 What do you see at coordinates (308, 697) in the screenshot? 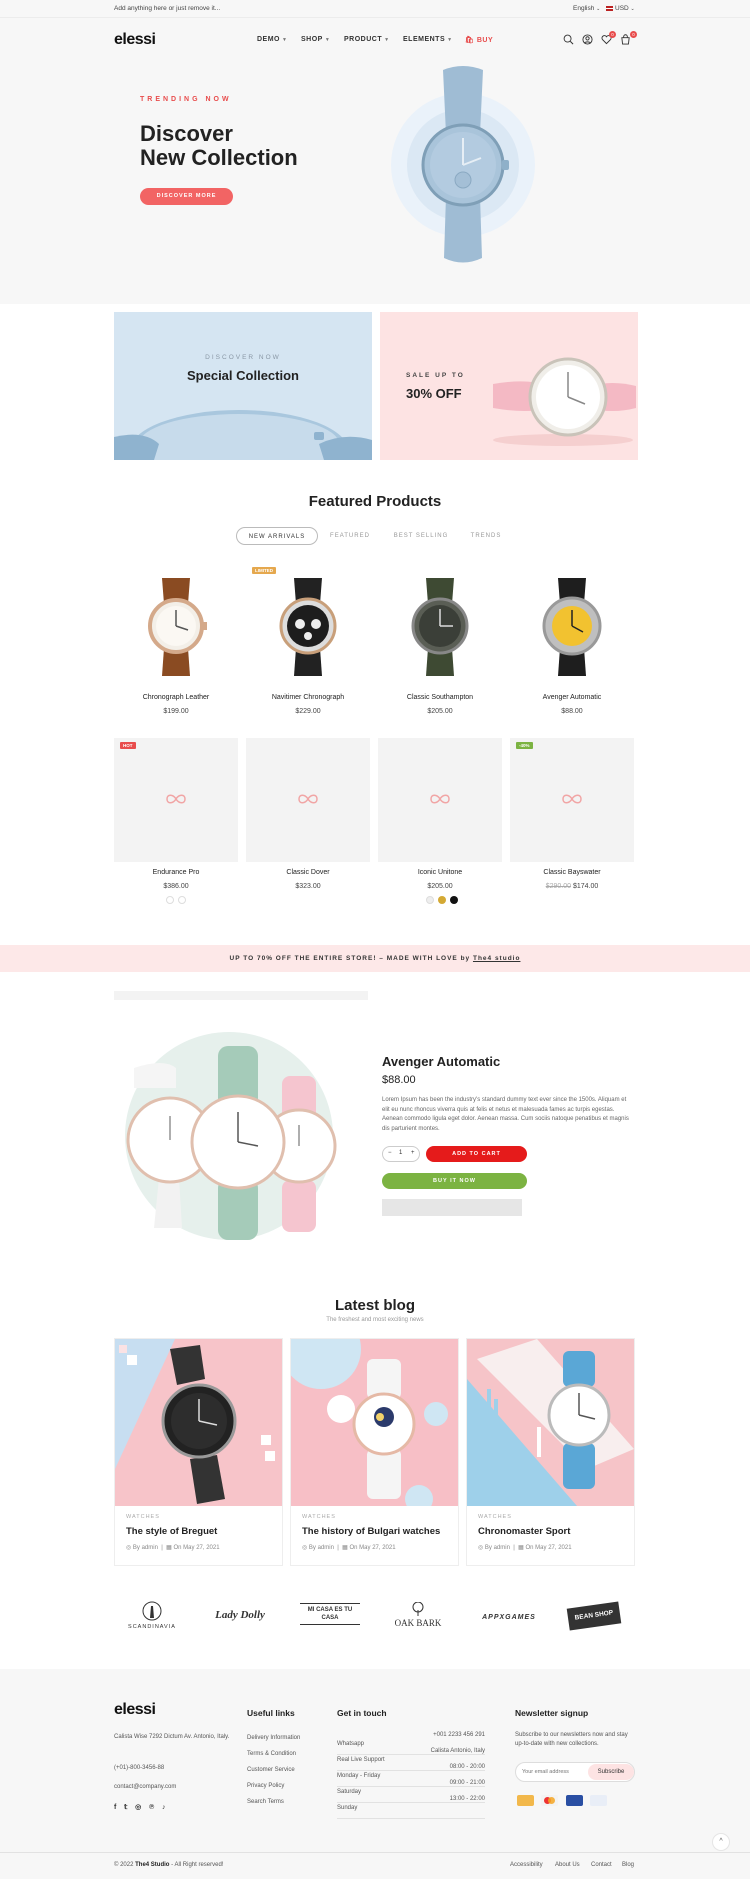
I see `product-name: Navitimer Chronograph` at bounding box center [308, 697].